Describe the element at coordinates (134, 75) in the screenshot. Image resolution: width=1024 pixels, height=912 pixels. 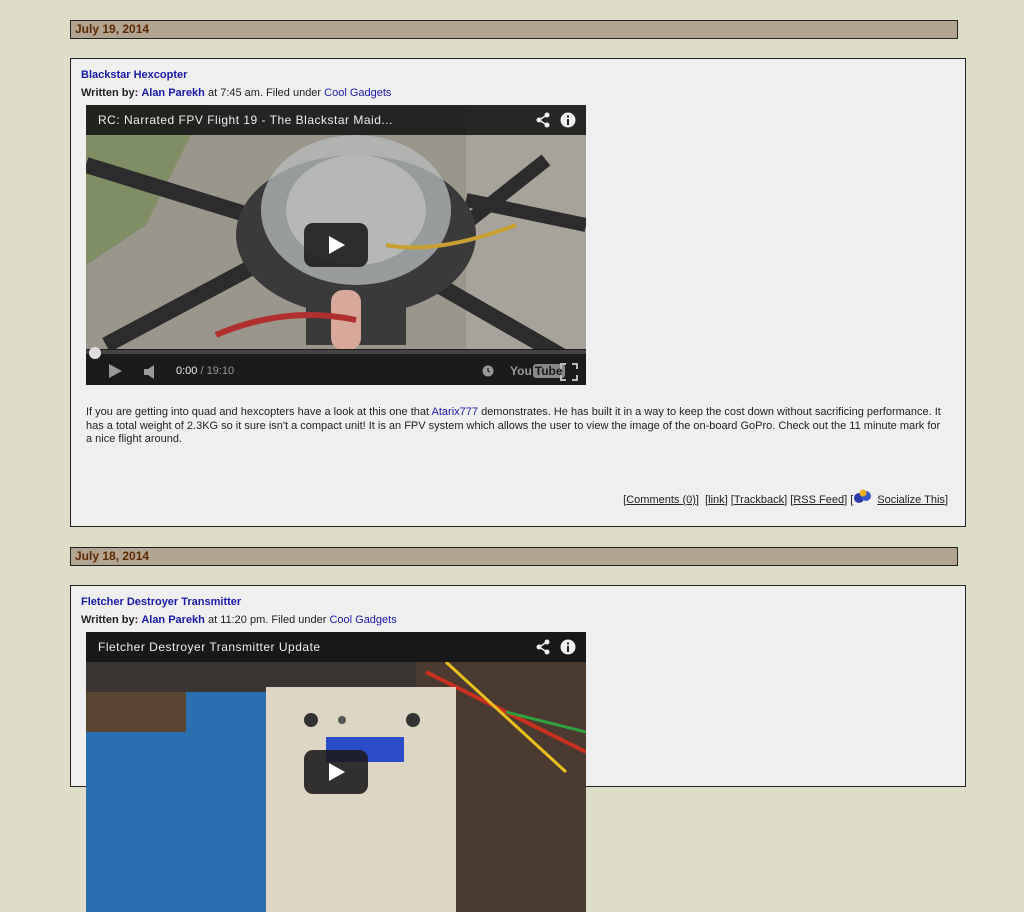
I see `post-title-link: Blackstar Hexcopter` at that location.